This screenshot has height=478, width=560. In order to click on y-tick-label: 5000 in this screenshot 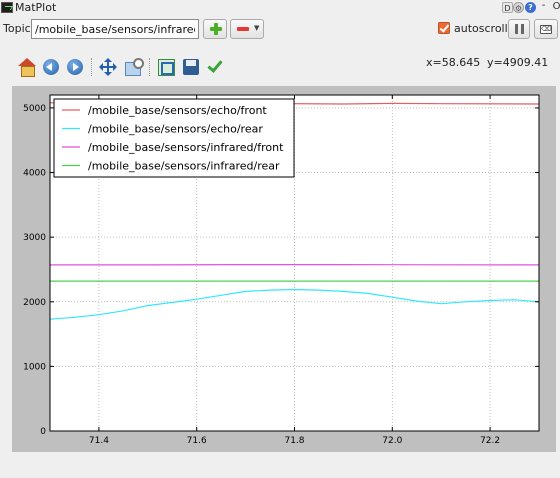, I will do `click(34, 109)`.